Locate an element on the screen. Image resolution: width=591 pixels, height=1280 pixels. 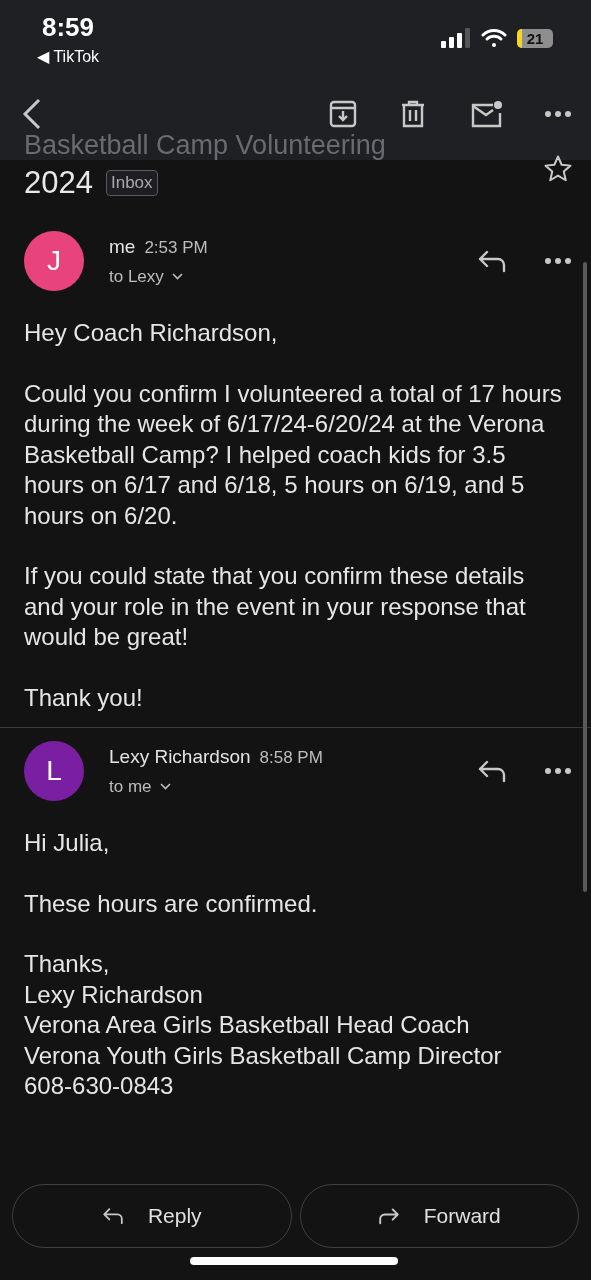
message-time: 8:58 PM is located at coordinates (291, 757).